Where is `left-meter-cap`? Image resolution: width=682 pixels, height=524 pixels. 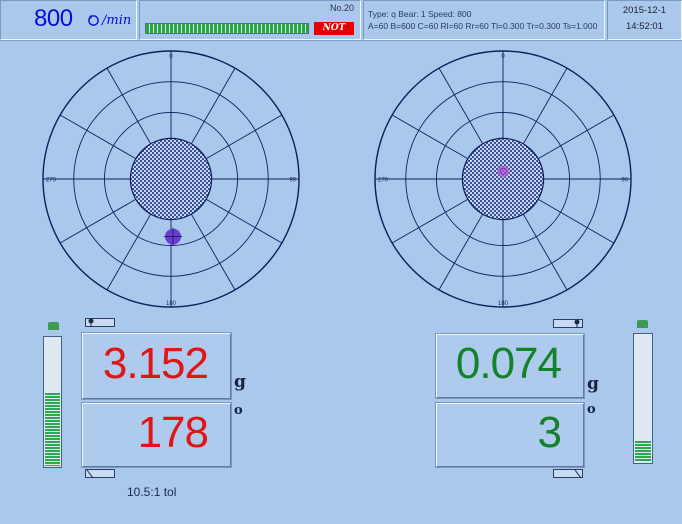
left-meter-cap is located at coordinates (53, 326).